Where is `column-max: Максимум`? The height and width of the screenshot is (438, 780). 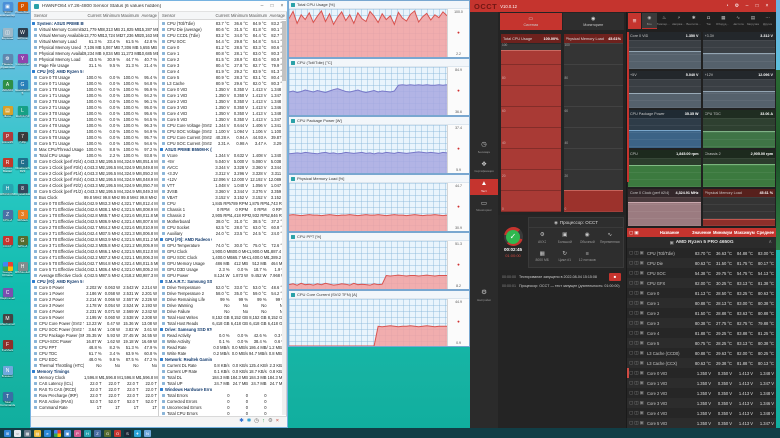
column-max: Максимум is located at coordinates (744, 232).